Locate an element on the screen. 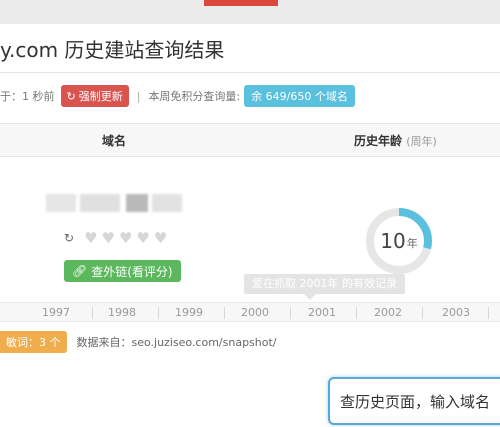  timeline-year: 2001 is located at coordinates (322, 313).